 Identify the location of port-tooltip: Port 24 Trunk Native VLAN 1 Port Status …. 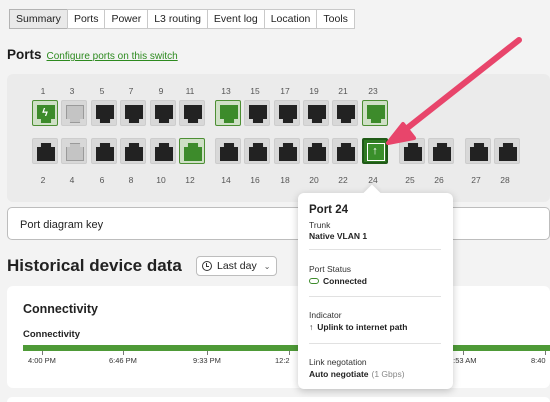
(375, 291).